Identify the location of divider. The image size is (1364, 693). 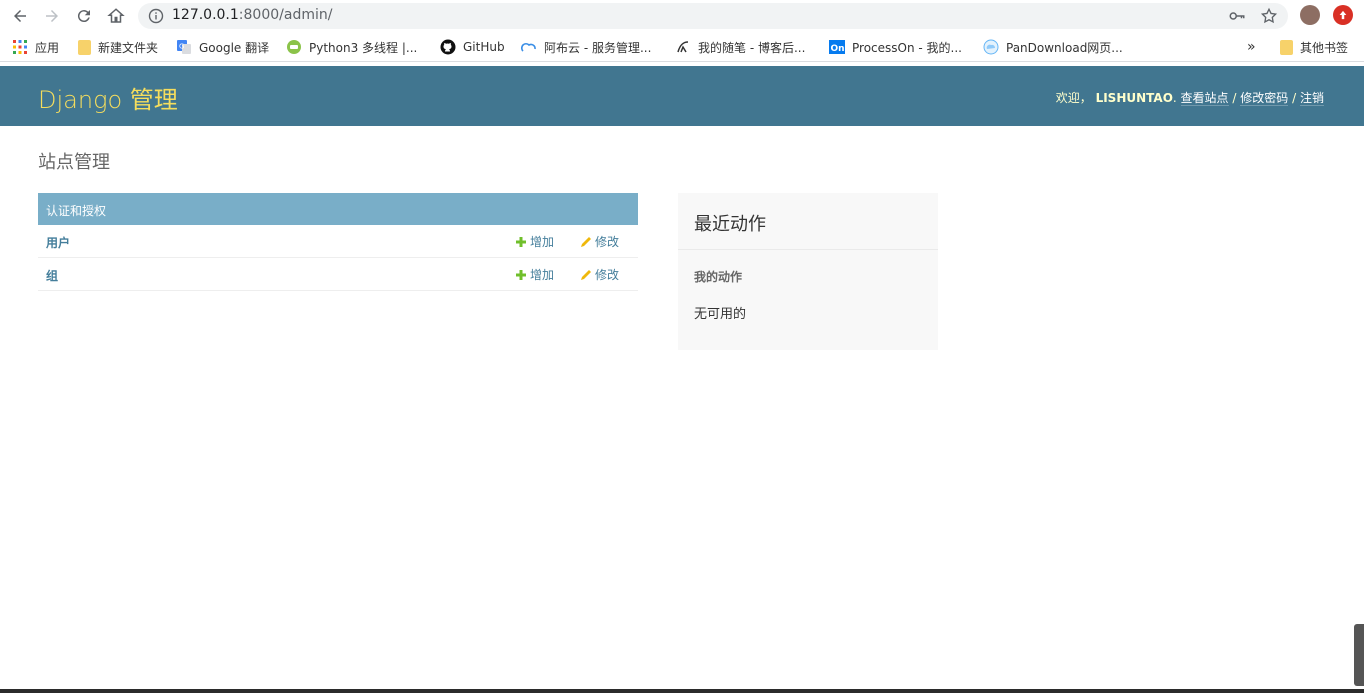
(808, 249).